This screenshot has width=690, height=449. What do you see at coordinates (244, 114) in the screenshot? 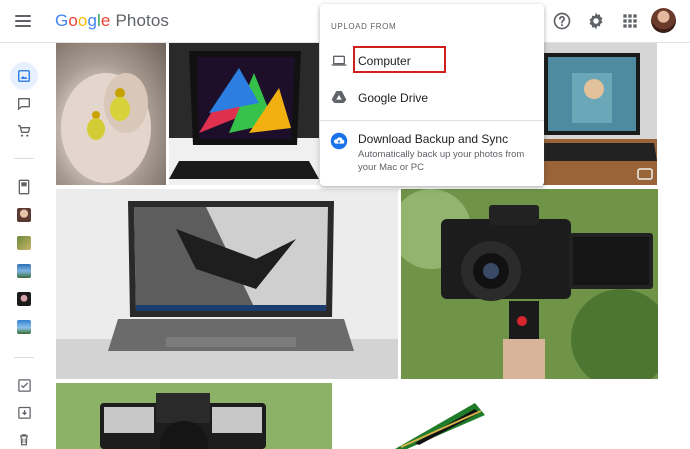
I see `photo-razer-laptop` at bounding box center [244, 114].